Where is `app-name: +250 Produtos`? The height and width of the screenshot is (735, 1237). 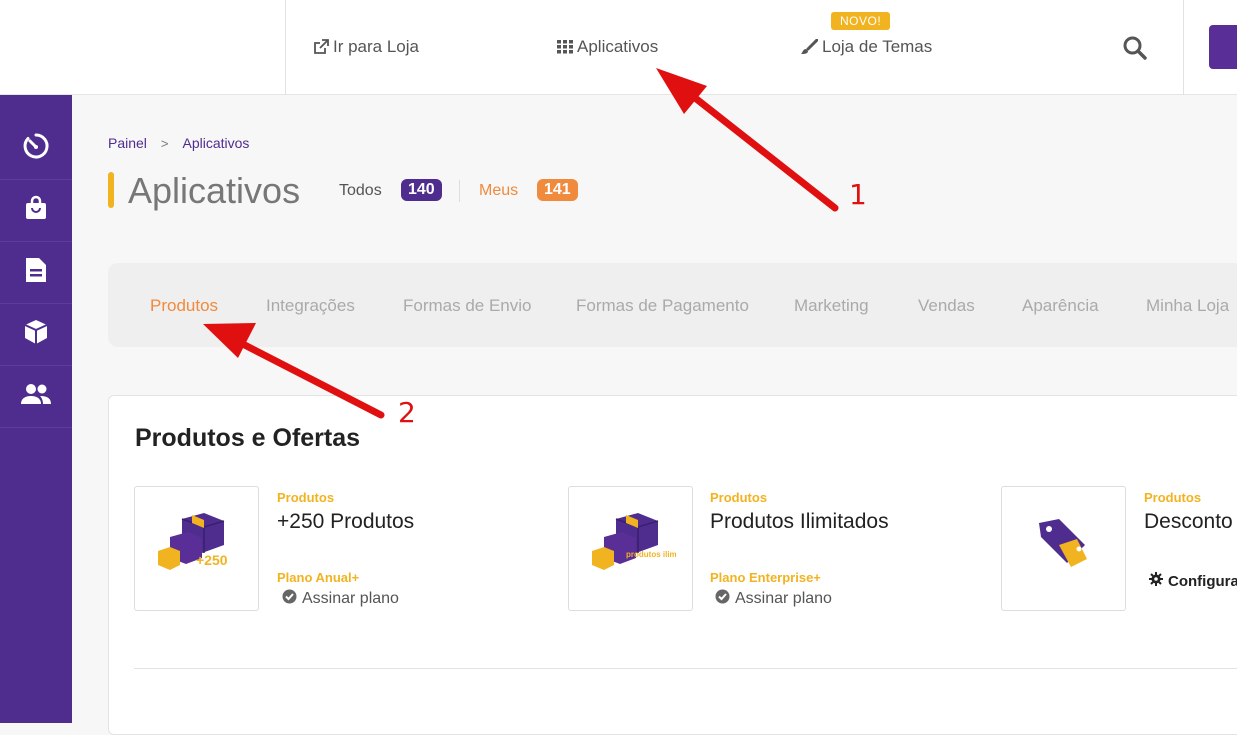 app-name: +250 Produtos is located at coordinates (345, 522).